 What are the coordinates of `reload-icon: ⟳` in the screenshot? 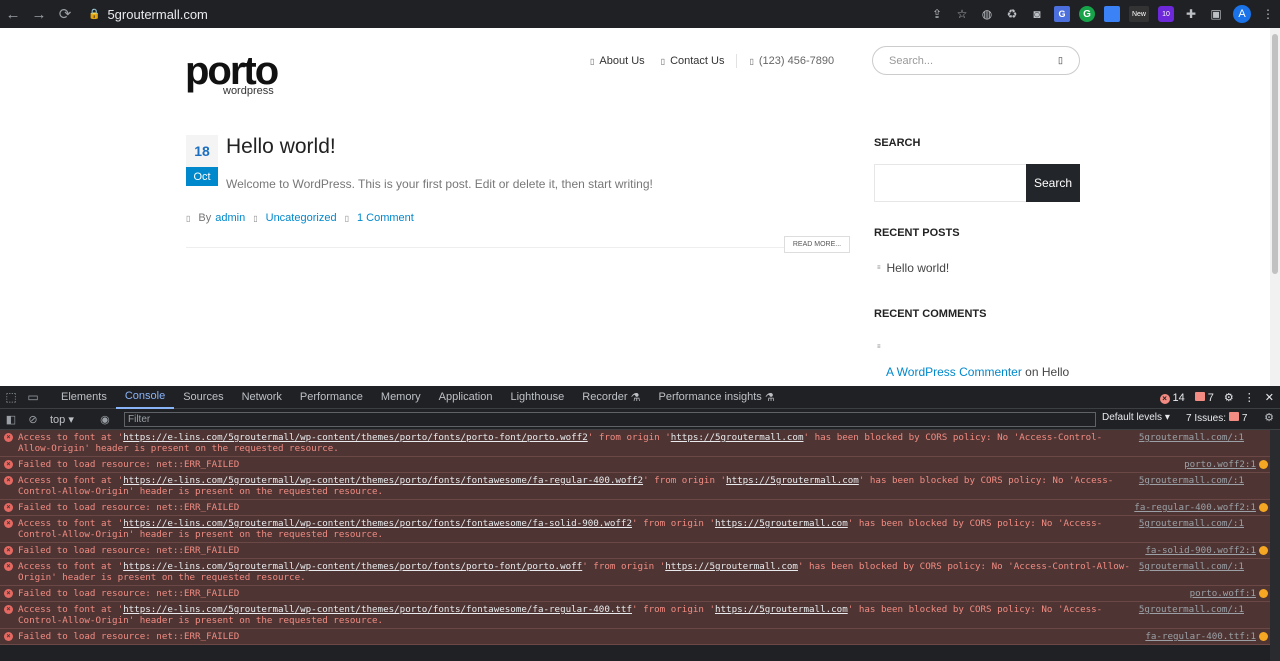 It's located at (65, 14).